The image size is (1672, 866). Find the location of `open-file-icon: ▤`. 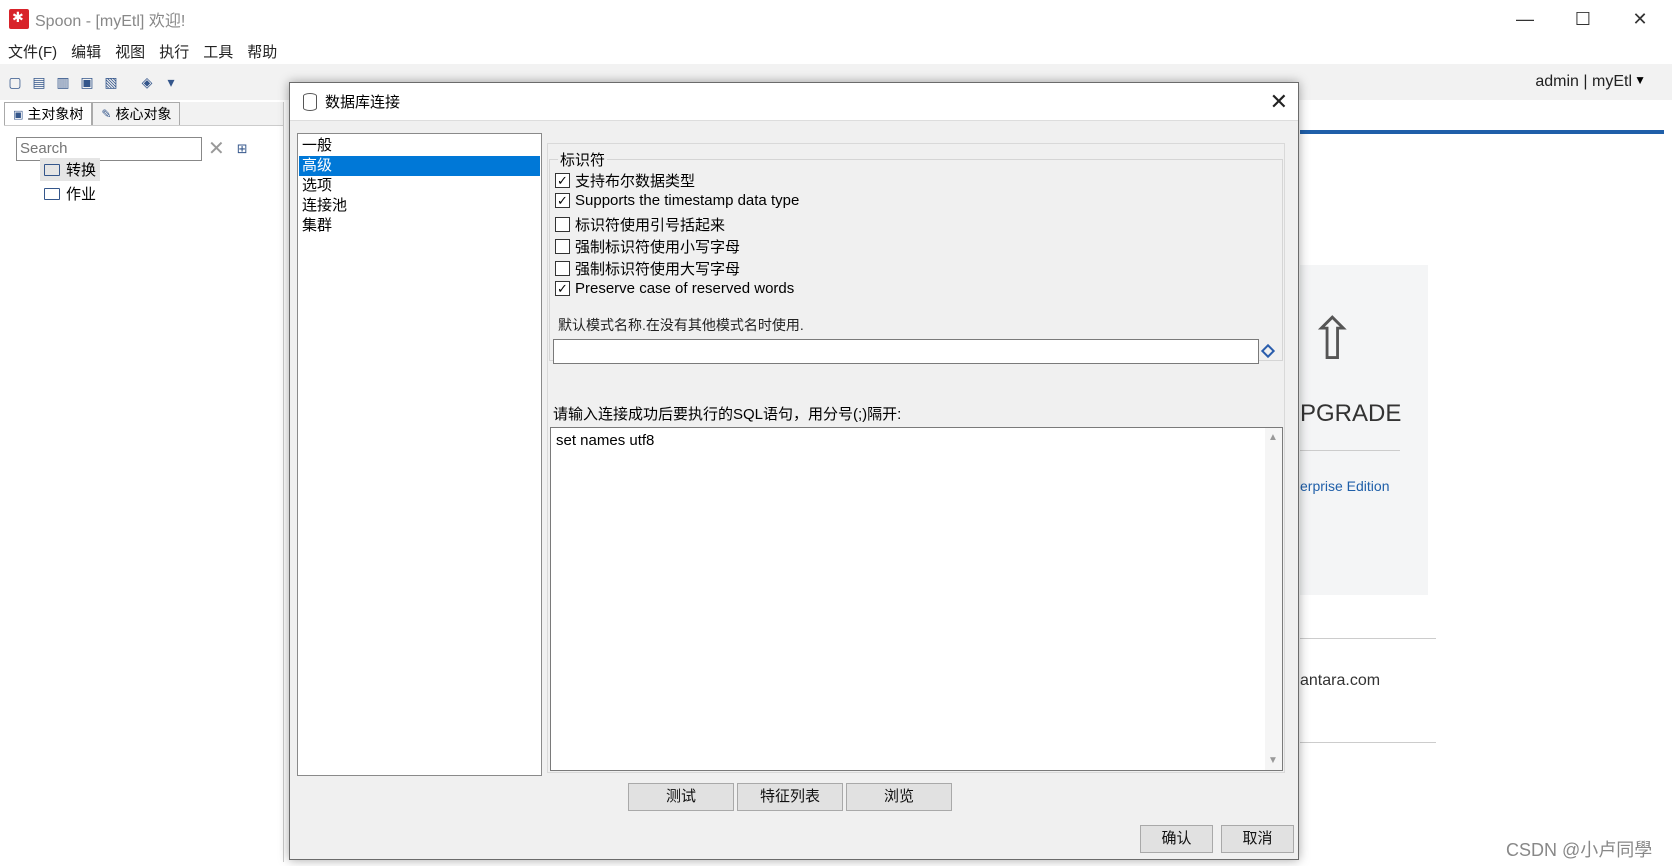

open-file-icon: ▤ is located at coordinates (39, 82).